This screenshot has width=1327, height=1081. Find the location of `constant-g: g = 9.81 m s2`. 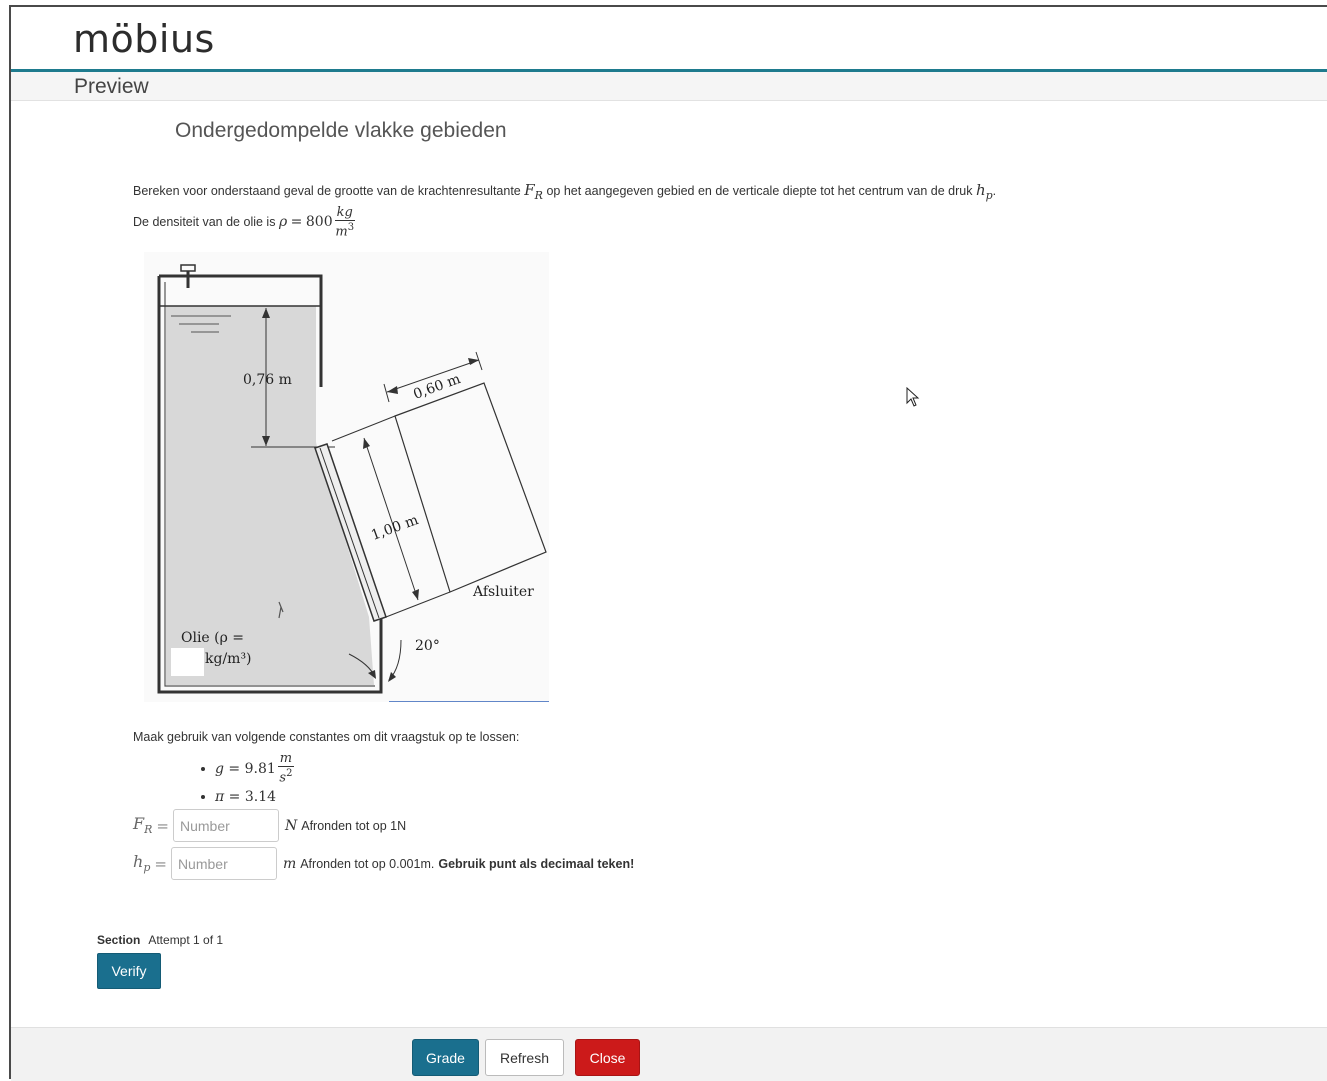

constant-g: g = 9.81 m s2 is located at coordinates (248, 768).